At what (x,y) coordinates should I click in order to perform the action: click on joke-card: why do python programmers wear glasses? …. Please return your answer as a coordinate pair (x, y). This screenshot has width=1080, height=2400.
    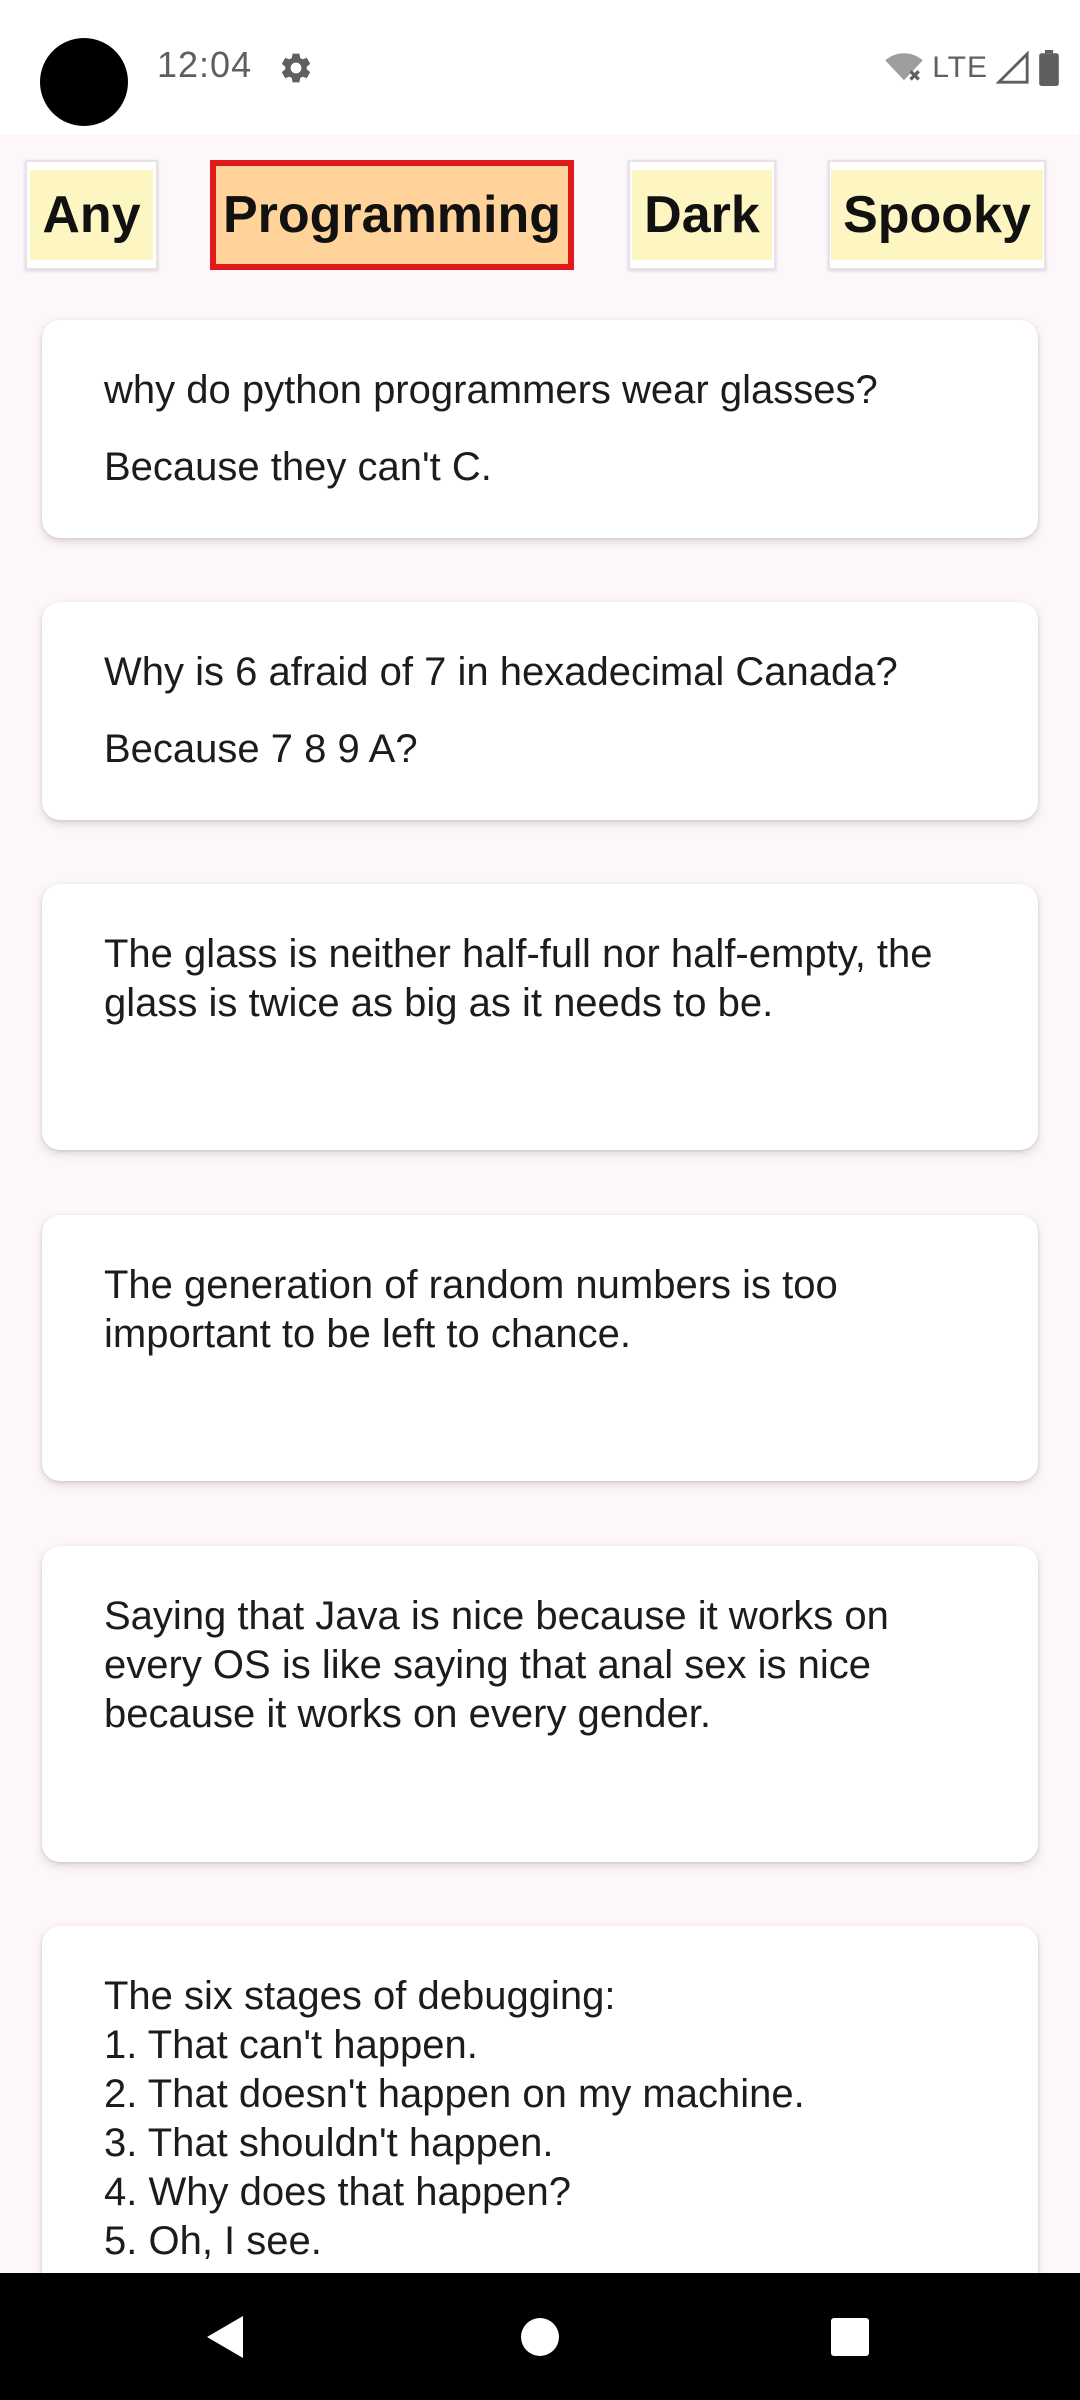
    Looking at the image, I should click on (540, 429).